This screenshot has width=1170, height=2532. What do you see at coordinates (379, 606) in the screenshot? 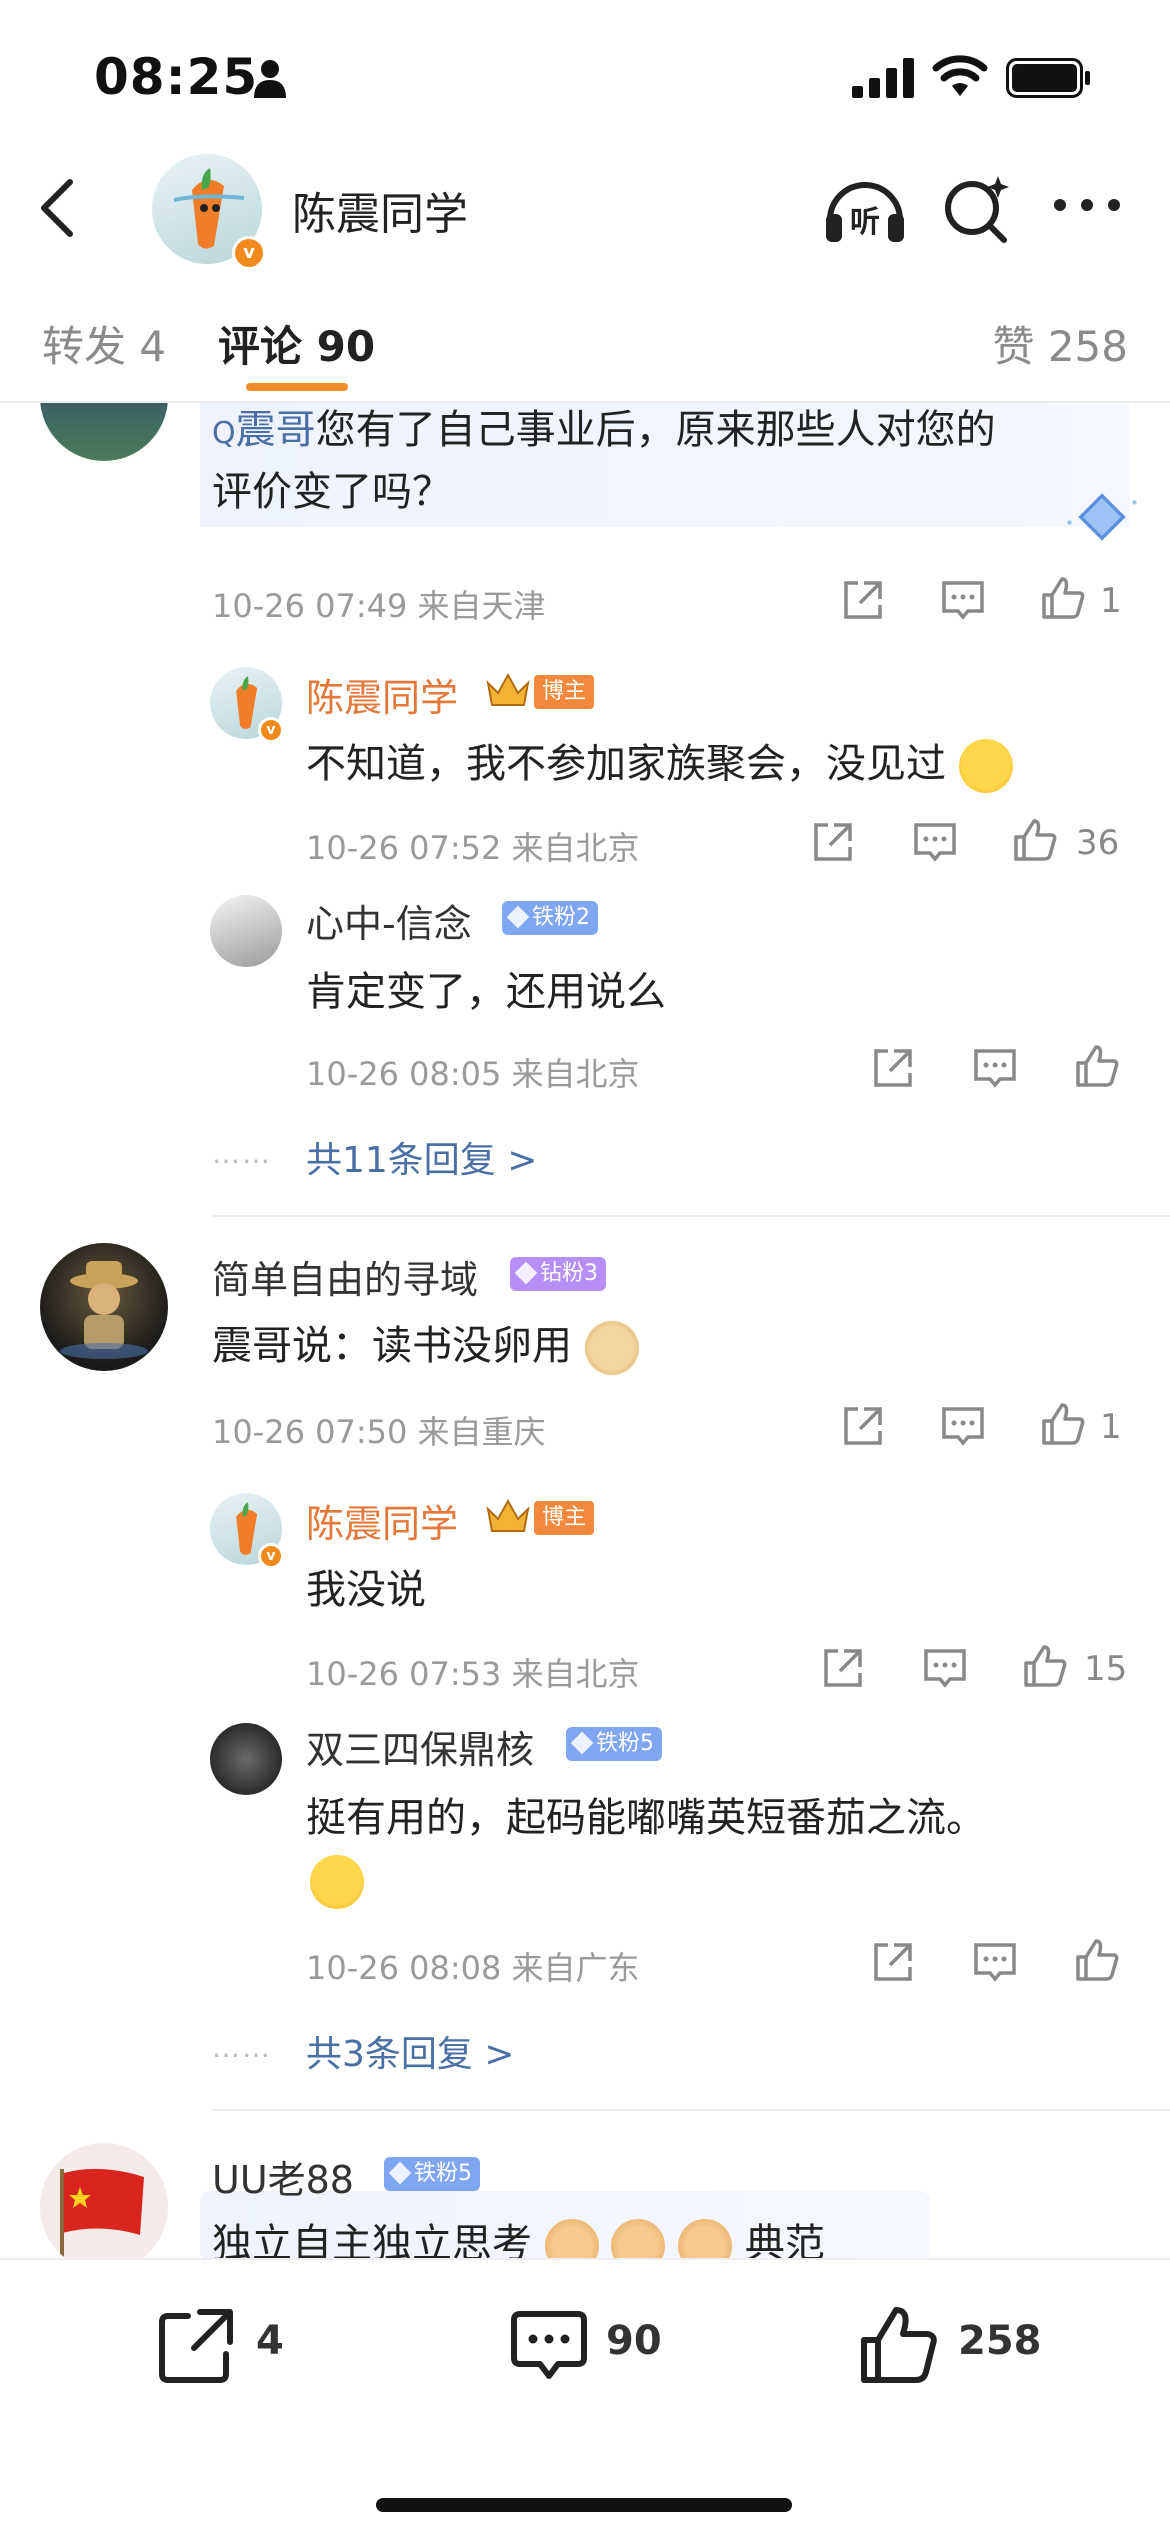
I see `comment-meta: 10-26 07:49 来自天津` at bounding box center [379, 606].